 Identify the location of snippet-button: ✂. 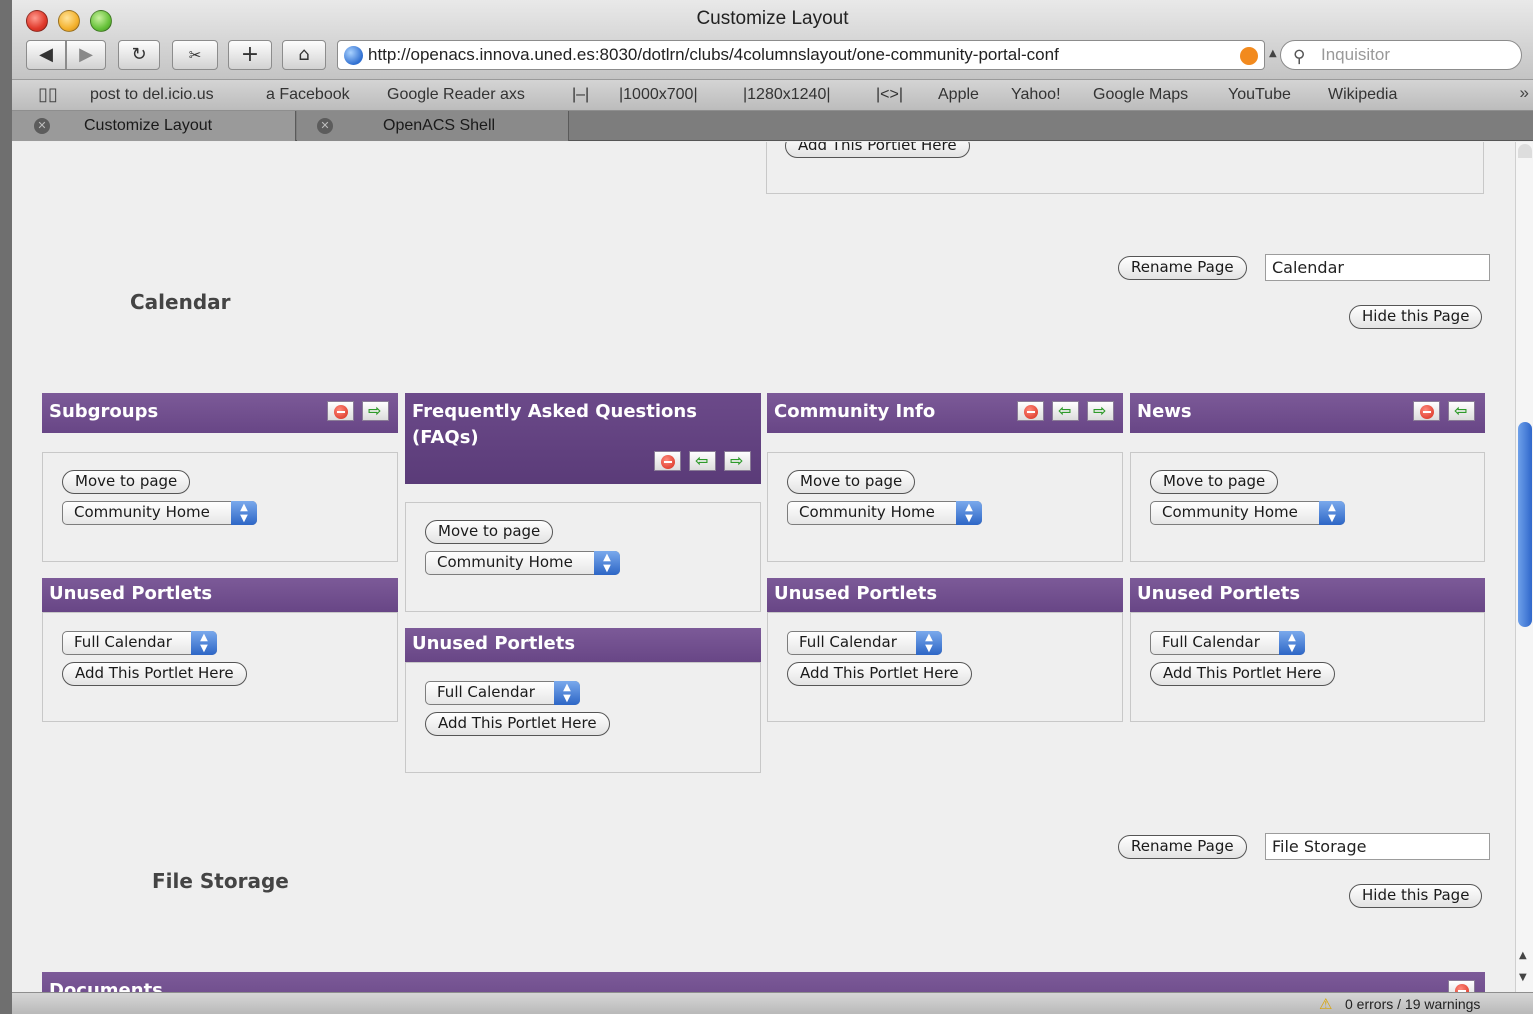
(195, 55).